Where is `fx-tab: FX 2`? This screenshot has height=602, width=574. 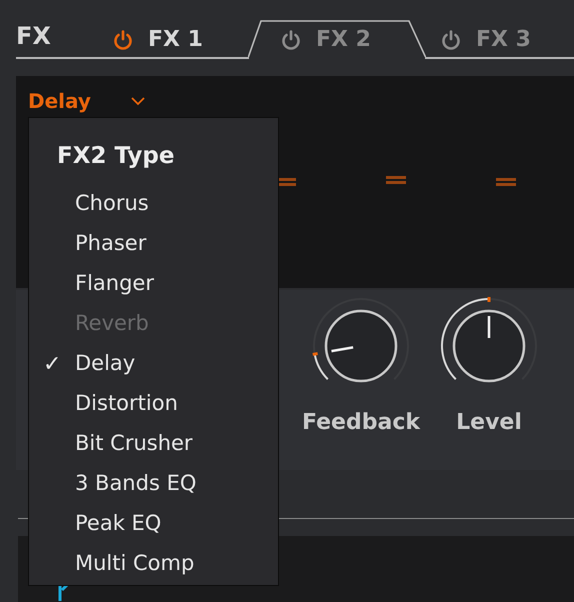
fx-tab: FX 2 is located at coordinates (337, 39).